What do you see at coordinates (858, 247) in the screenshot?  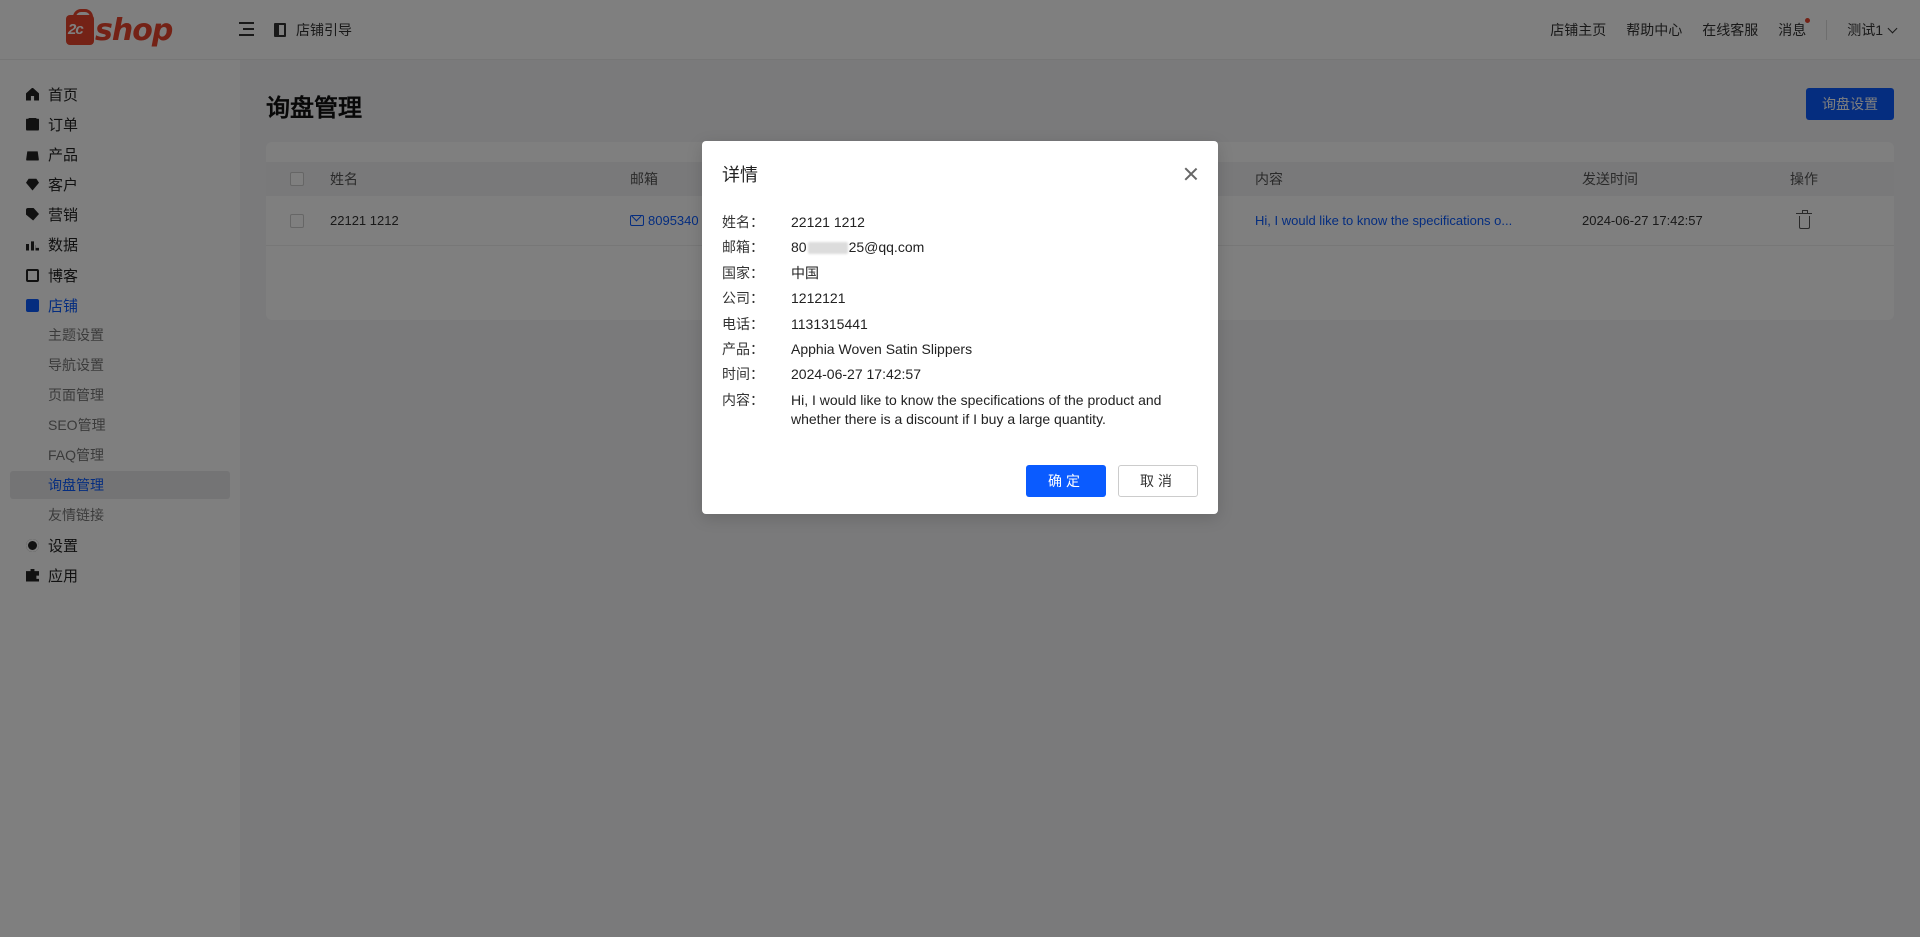 I see `detail-email: 80 25@qq.com` at bounding box center [858, 247].